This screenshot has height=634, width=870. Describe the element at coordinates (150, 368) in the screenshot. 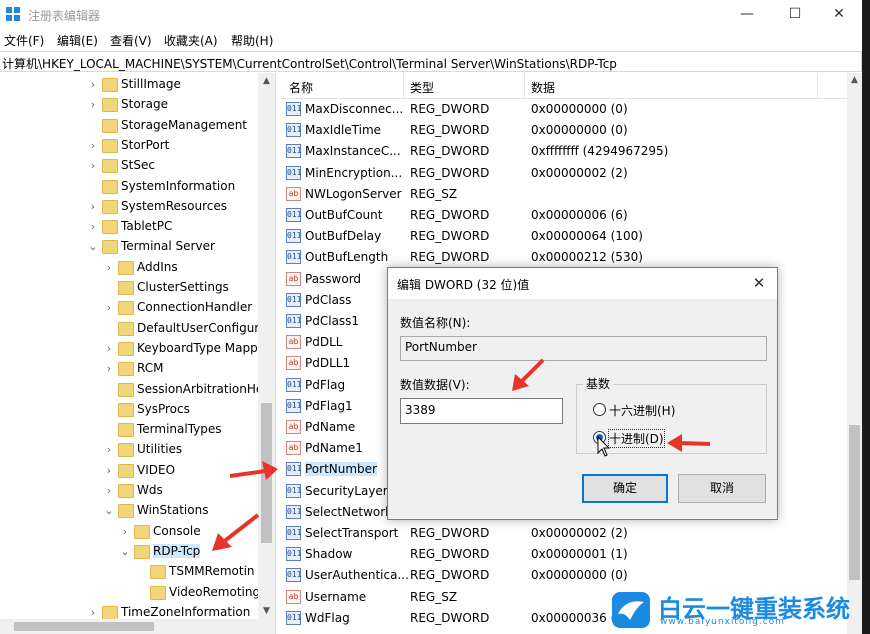

I see `tree-node-label: RCM` at that location.